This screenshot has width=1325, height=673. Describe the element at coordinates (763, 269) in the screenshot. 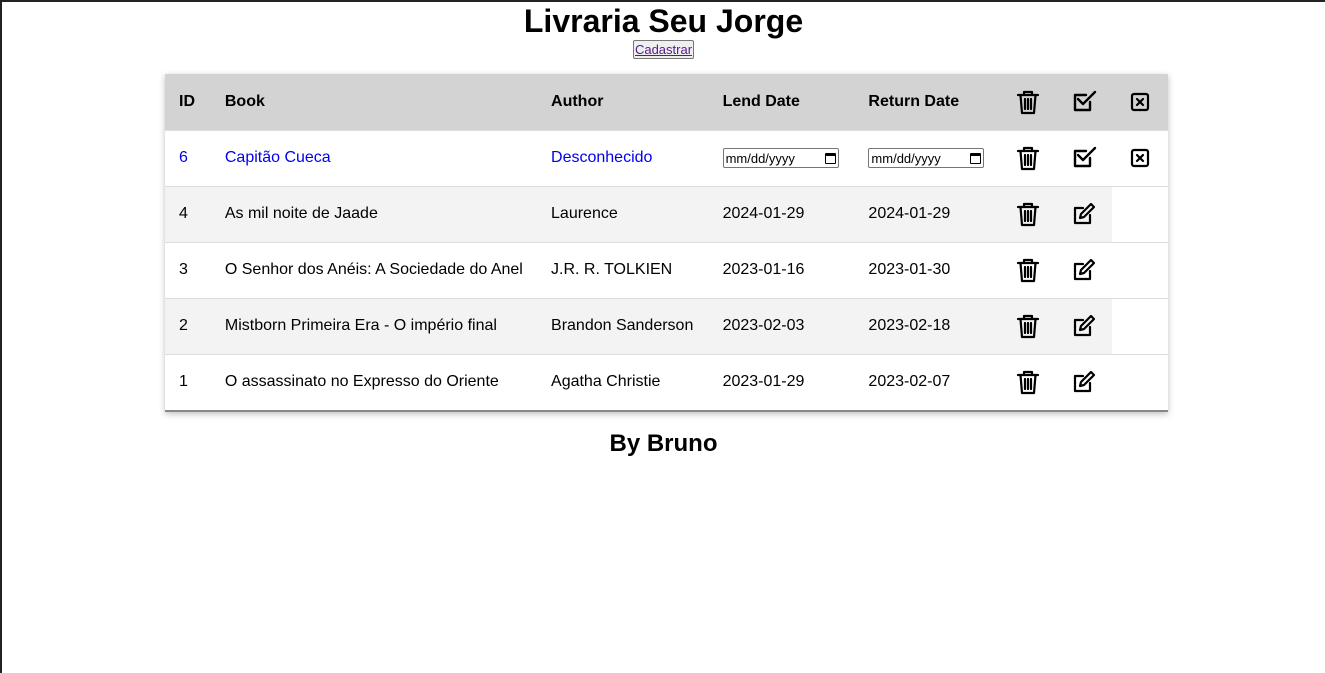

I see `cell-lend-date: 2023-01-16` at that location.